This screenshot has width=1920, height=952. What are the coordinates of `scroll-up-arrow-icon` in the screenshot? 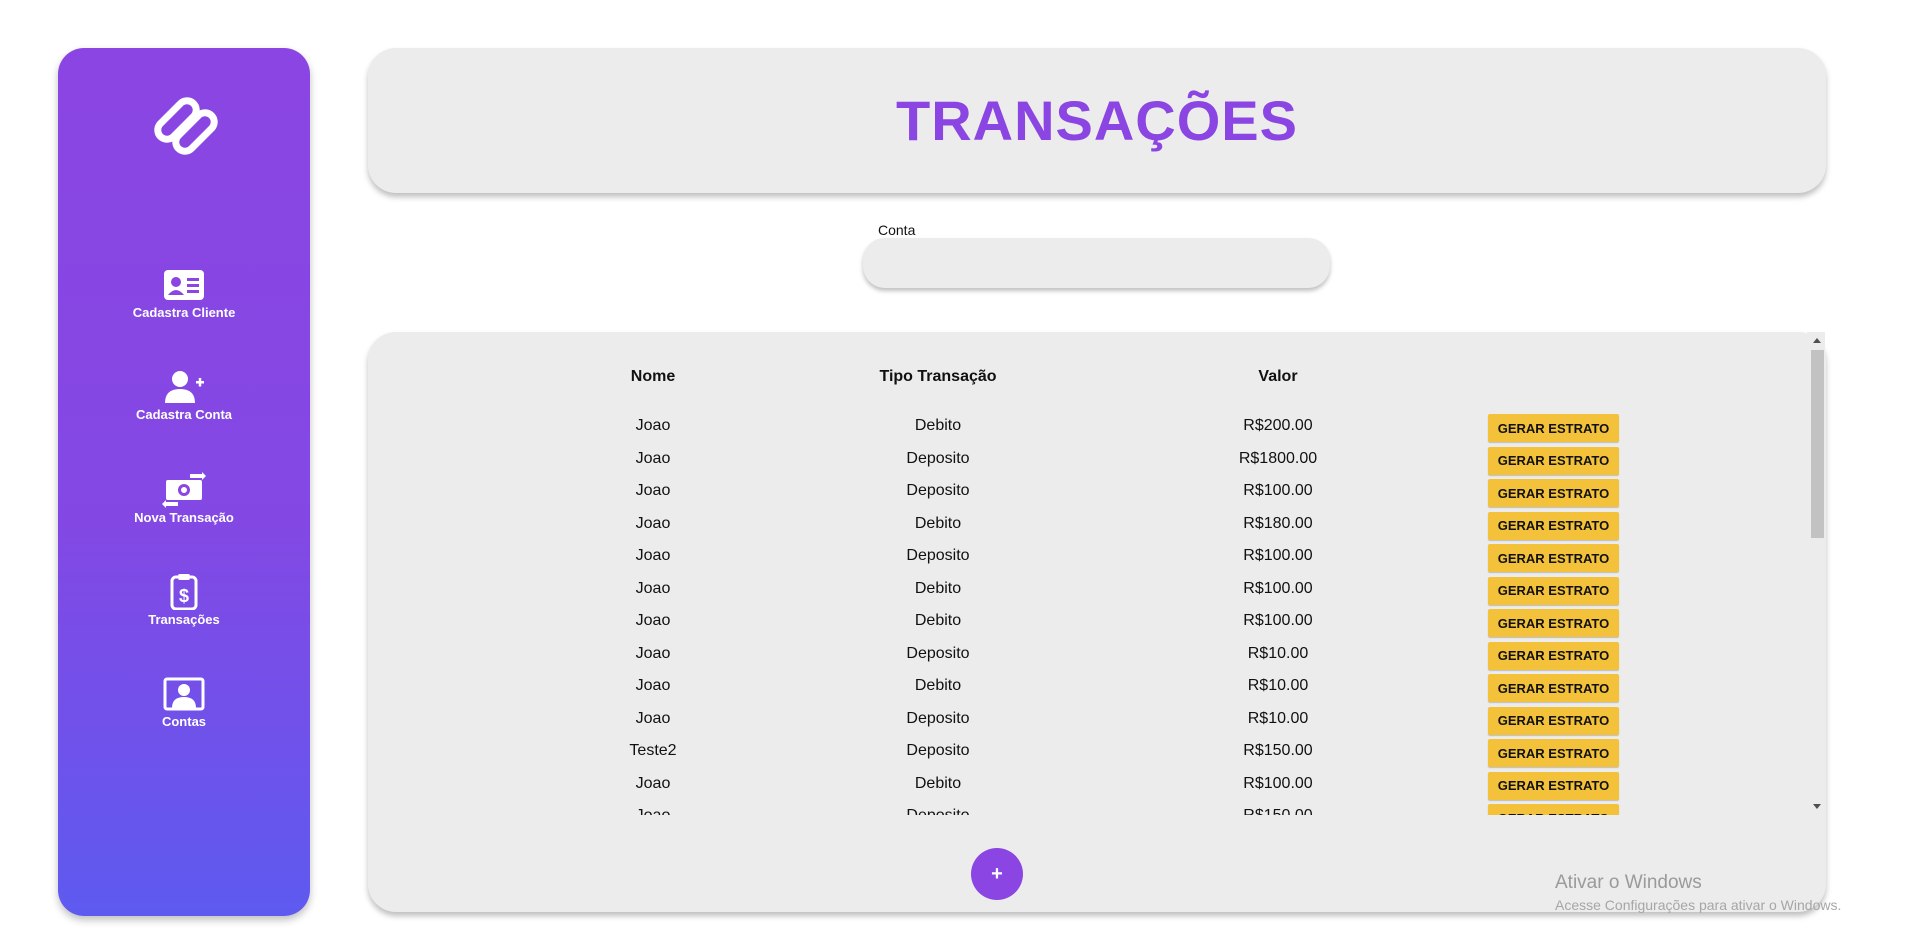 It's located at (1817, 340).